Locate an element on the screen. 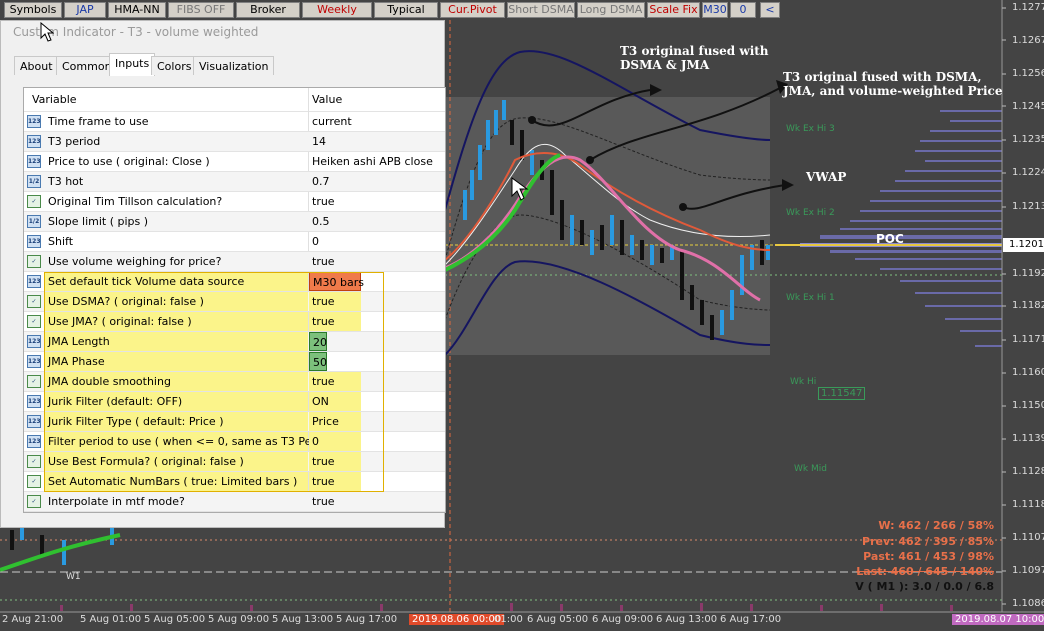  toolbar-button-symbols: Symbols is located at coordinates (33, 10).